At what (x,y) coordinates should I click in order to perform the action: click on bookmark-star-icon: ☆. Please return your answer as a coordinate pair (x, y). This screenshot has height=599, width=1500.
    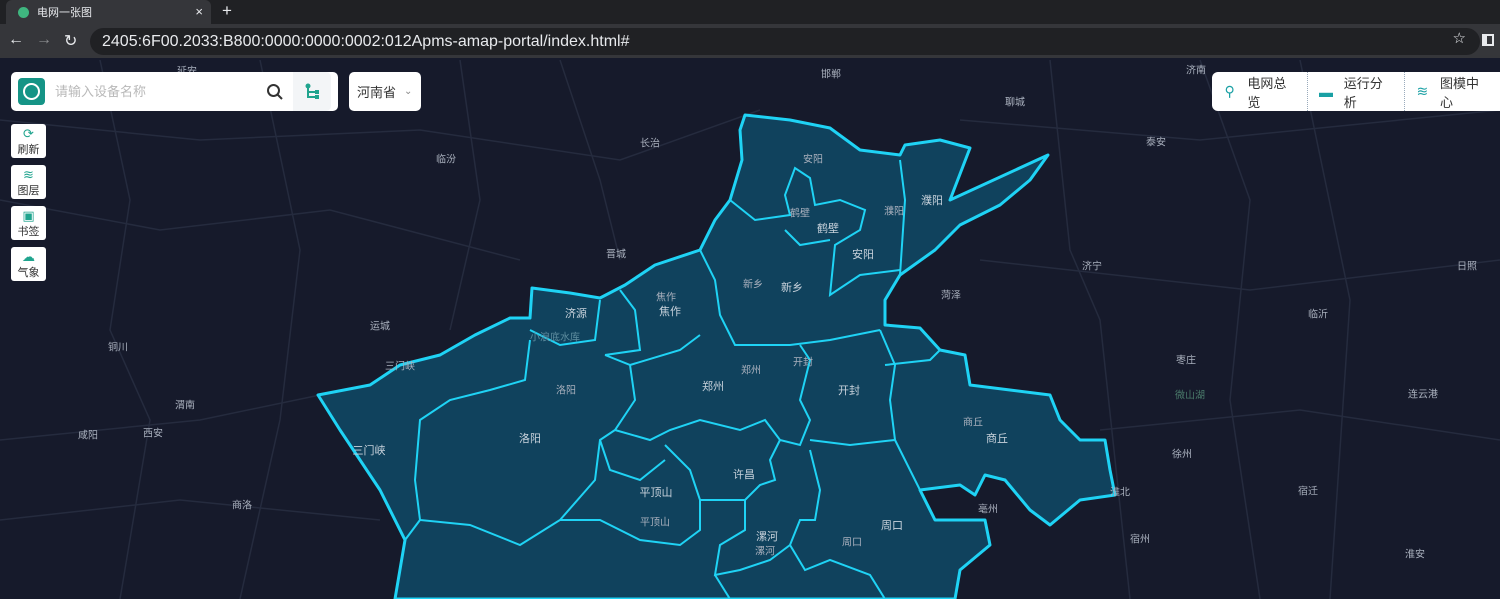
    Looking at the image, I should click on (1459, 38).